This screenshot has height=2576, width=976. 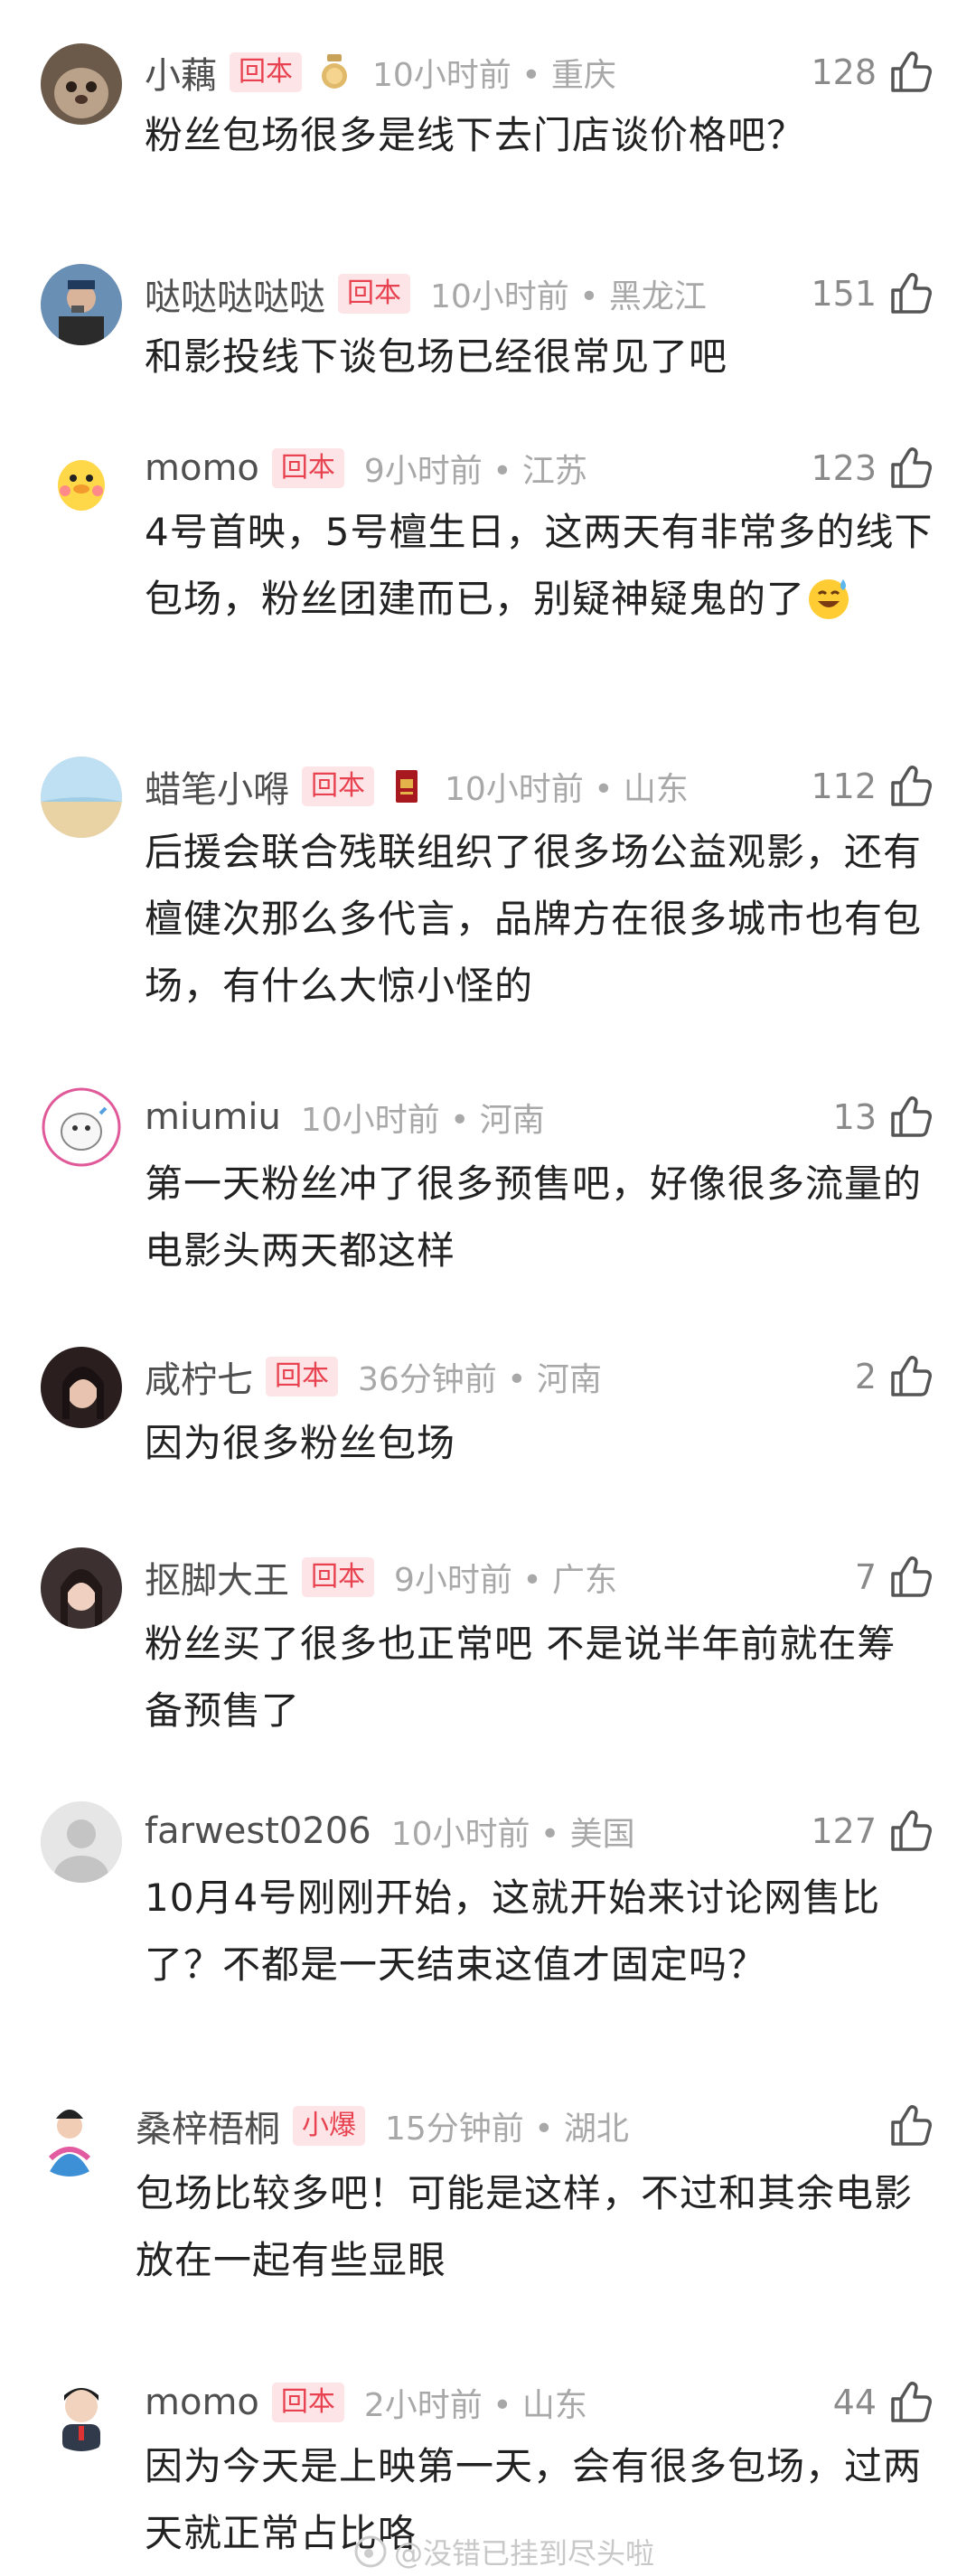 What do you see at coordinates (494, 76) in the screenshot?
I see `timestamp-location: 10小时前 • 重庆` at bounding box center [494, 76].